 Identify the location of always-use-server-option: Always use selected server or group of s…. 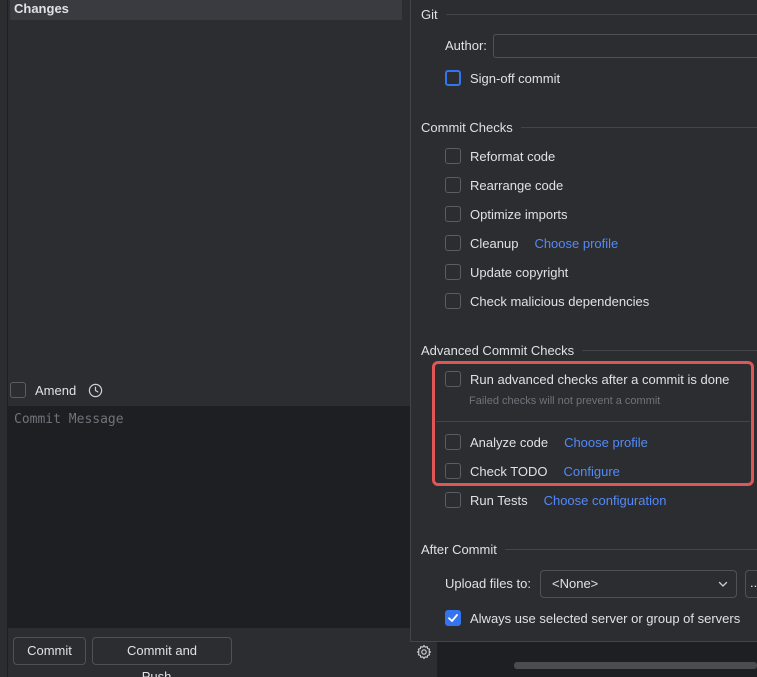
(592, 618).